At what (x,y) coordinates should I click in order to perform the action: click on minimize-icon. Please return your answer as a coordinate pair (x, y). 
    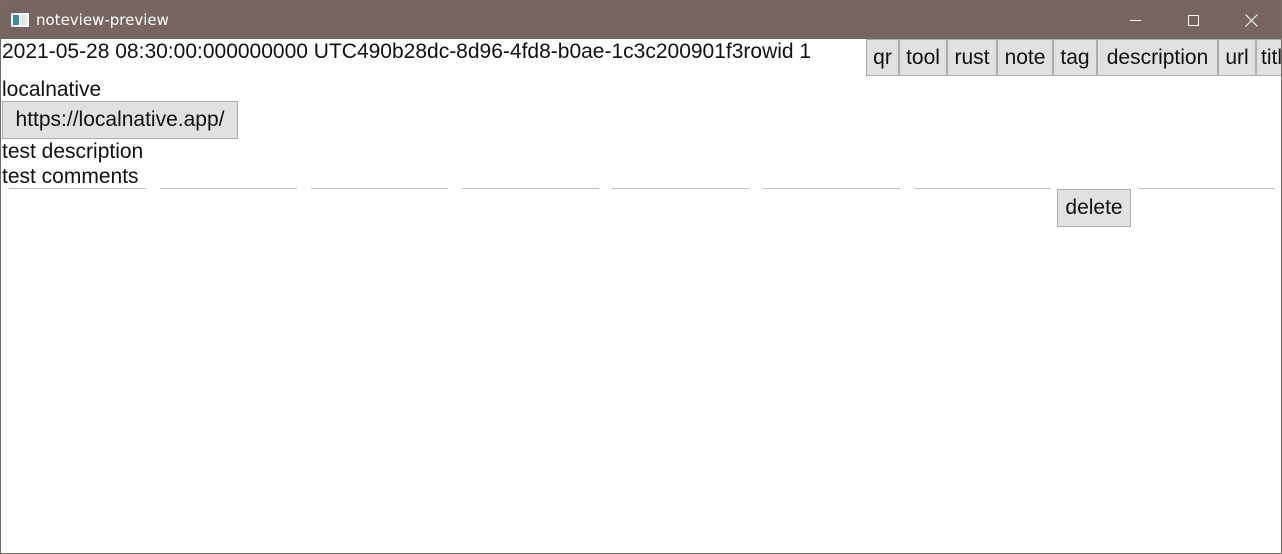
    Looking at the image, I should click on (1135, 20).